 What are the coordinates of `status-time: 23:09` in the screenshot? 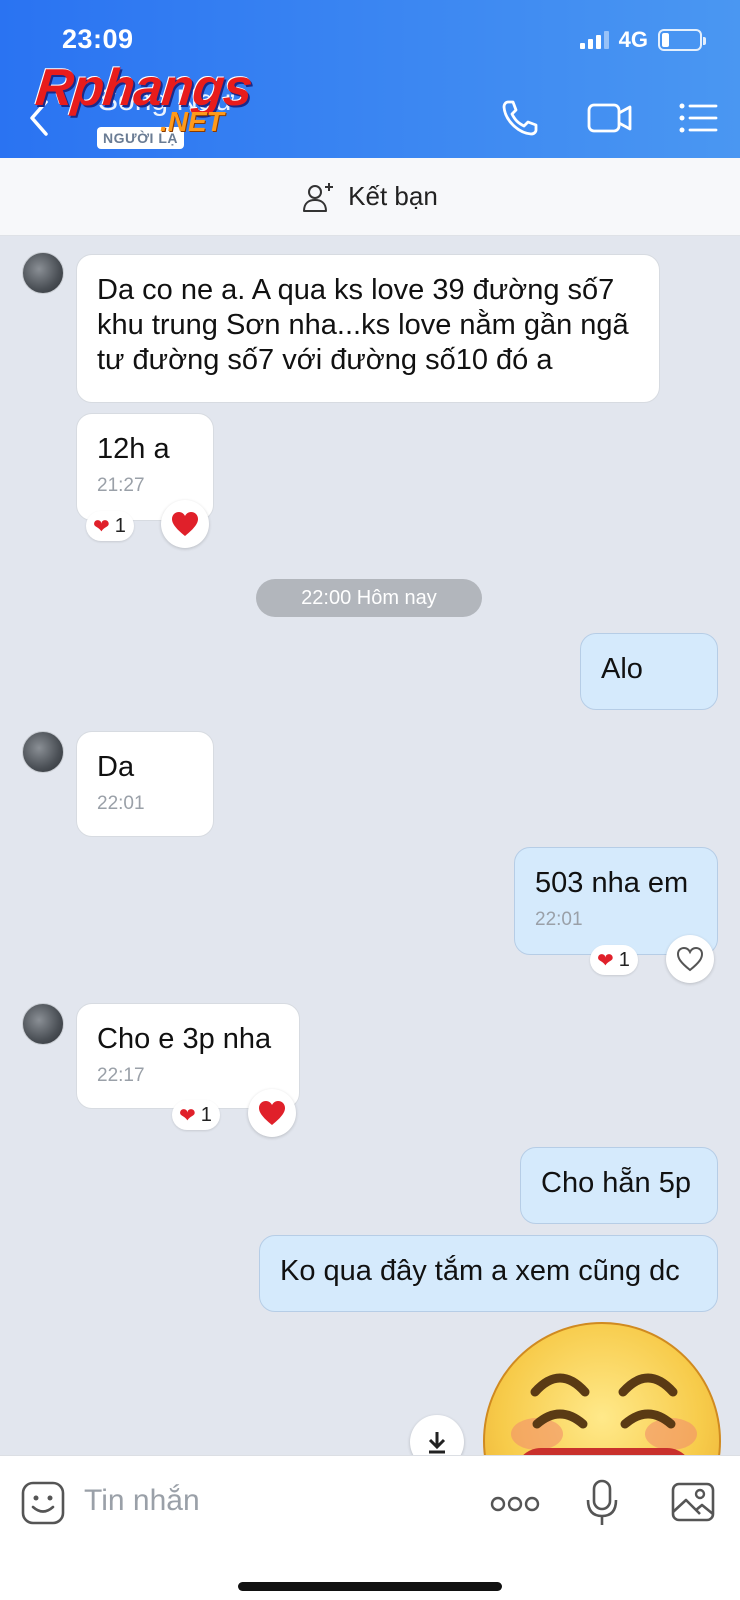 It's located at (98, 39).